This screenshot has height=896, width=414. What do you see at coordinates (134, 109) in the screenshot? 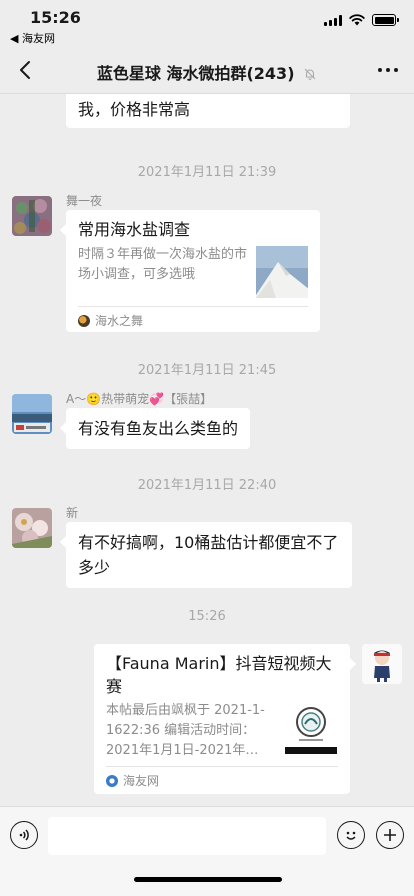
I see `message-text: 给上全年丑险。急用，认识的联系我，价格非常高` at bounding box center [134, 109].